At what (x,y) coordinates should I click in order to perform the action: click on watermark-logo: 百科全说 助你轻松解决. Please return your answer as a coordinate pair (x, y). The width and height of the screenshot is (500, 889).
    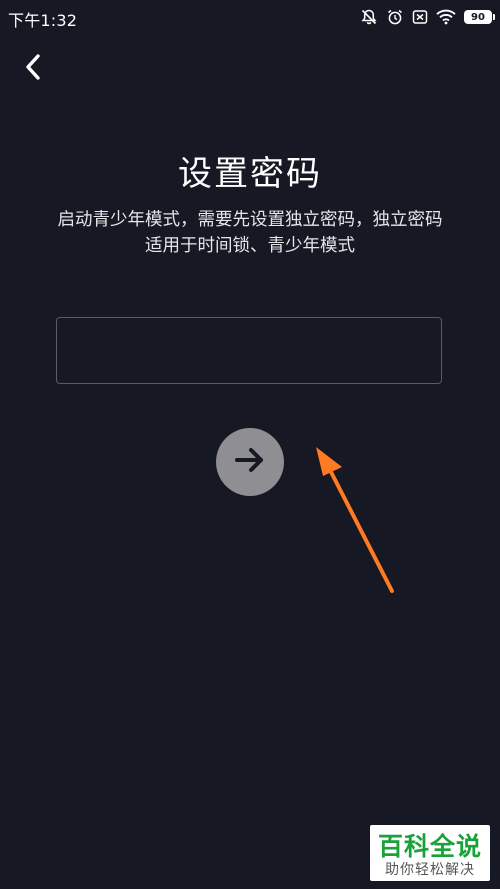
    Looking at the image, I should click on (430, 853).